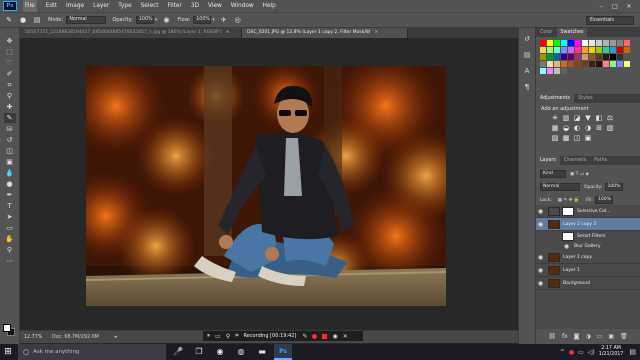  What do you see at coordinates (577, 128) in the screenshot?
I see `adjustment-icon: ◐` at bounding box center [577, 128].